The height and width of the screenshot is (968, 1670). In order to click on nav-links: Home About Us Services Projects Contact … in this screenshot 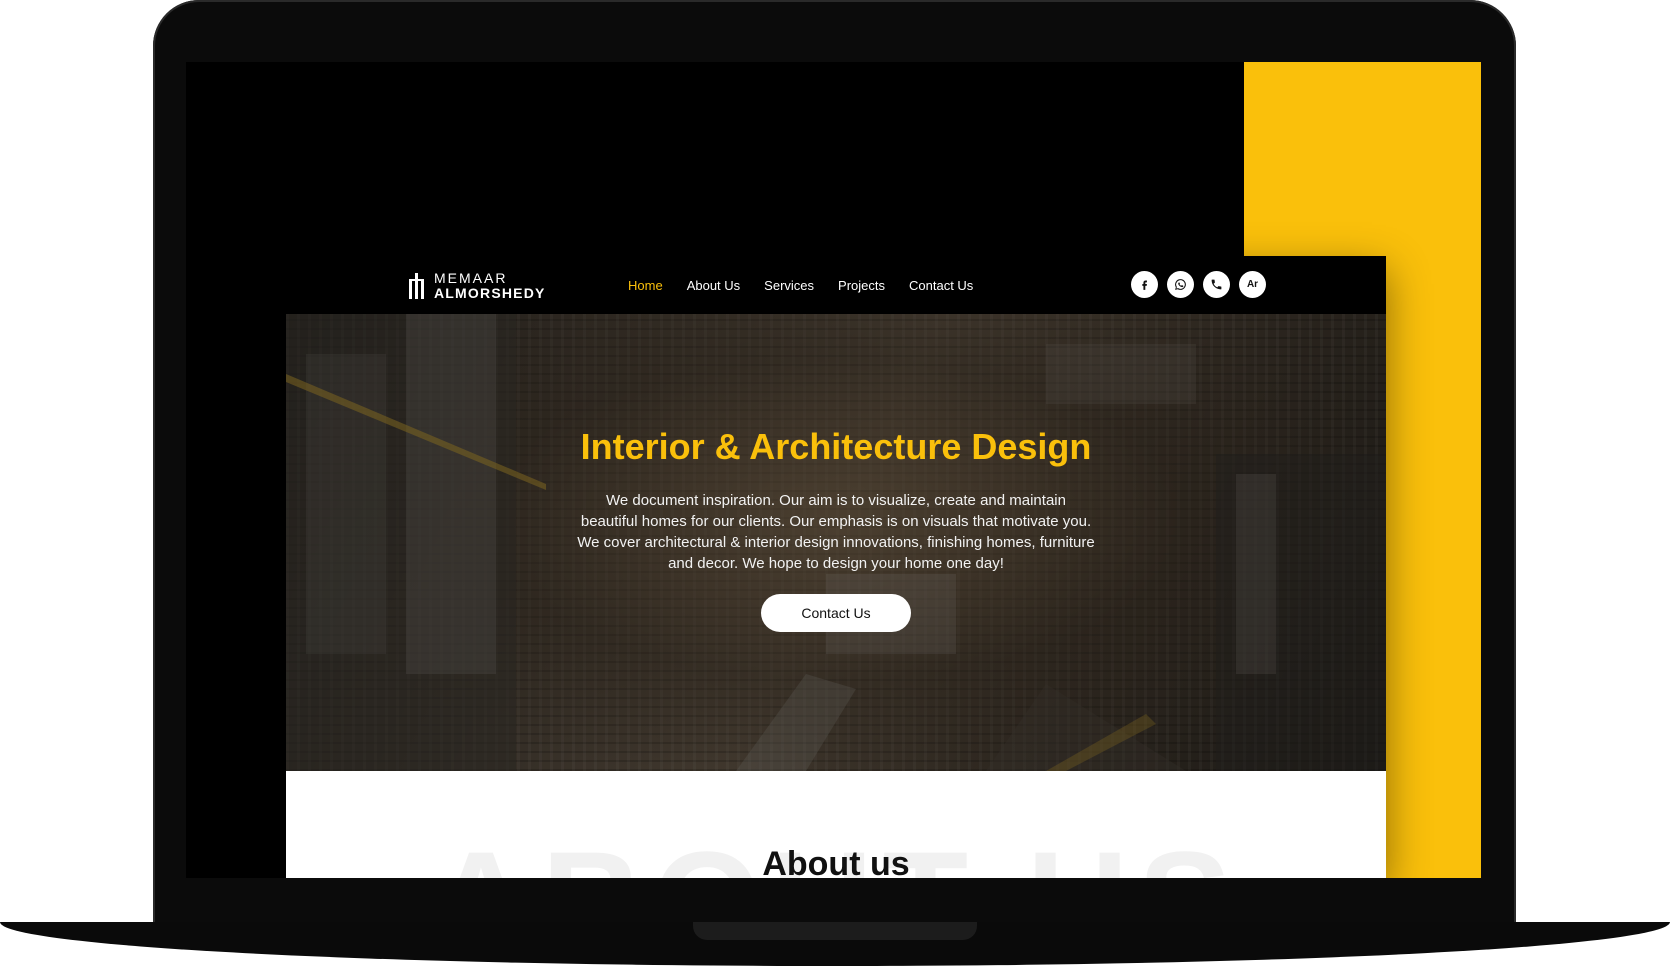, I will do `click(800, 285)`.